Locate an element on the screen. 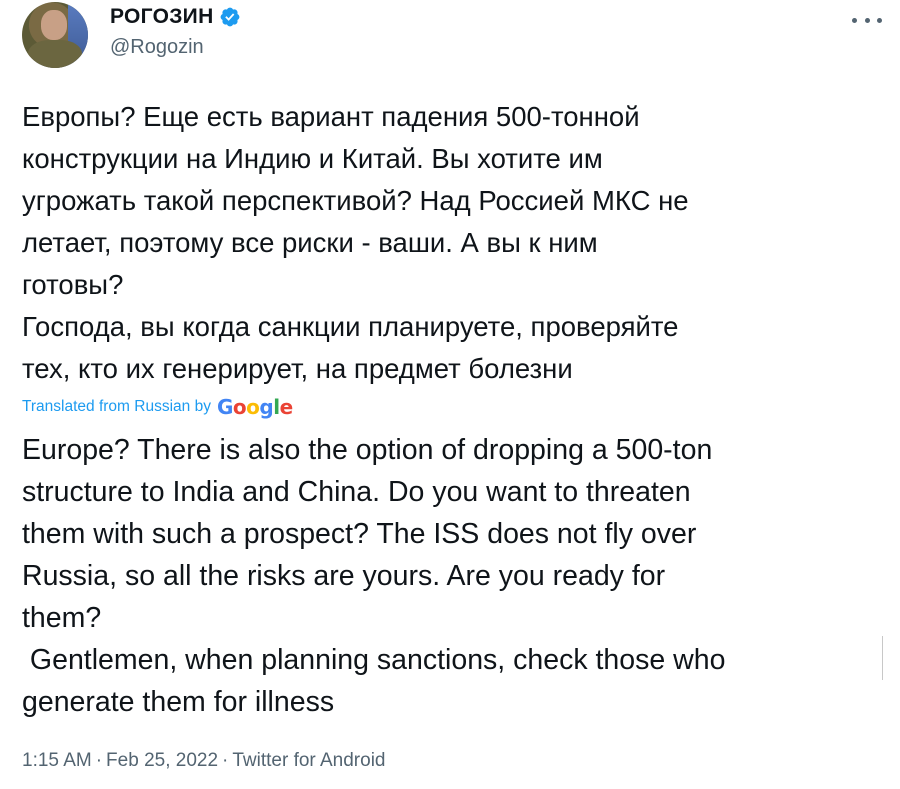 The width and height of the screenshot is (900, 789). tweet-time: 1:15 AM is located at coordinates (57, 760).